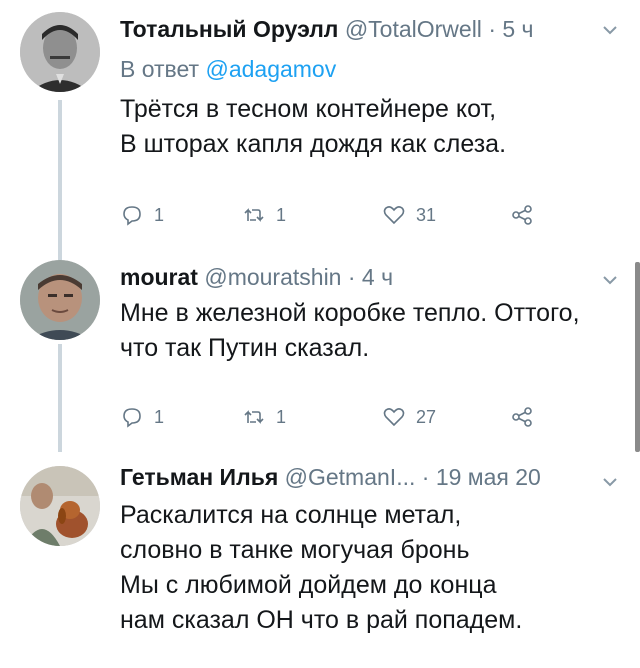 Image resolution: width=640 pixels, height=668 pixels. I want to click on tweet-text-line: что так Путин сказал., so click(245, 348).